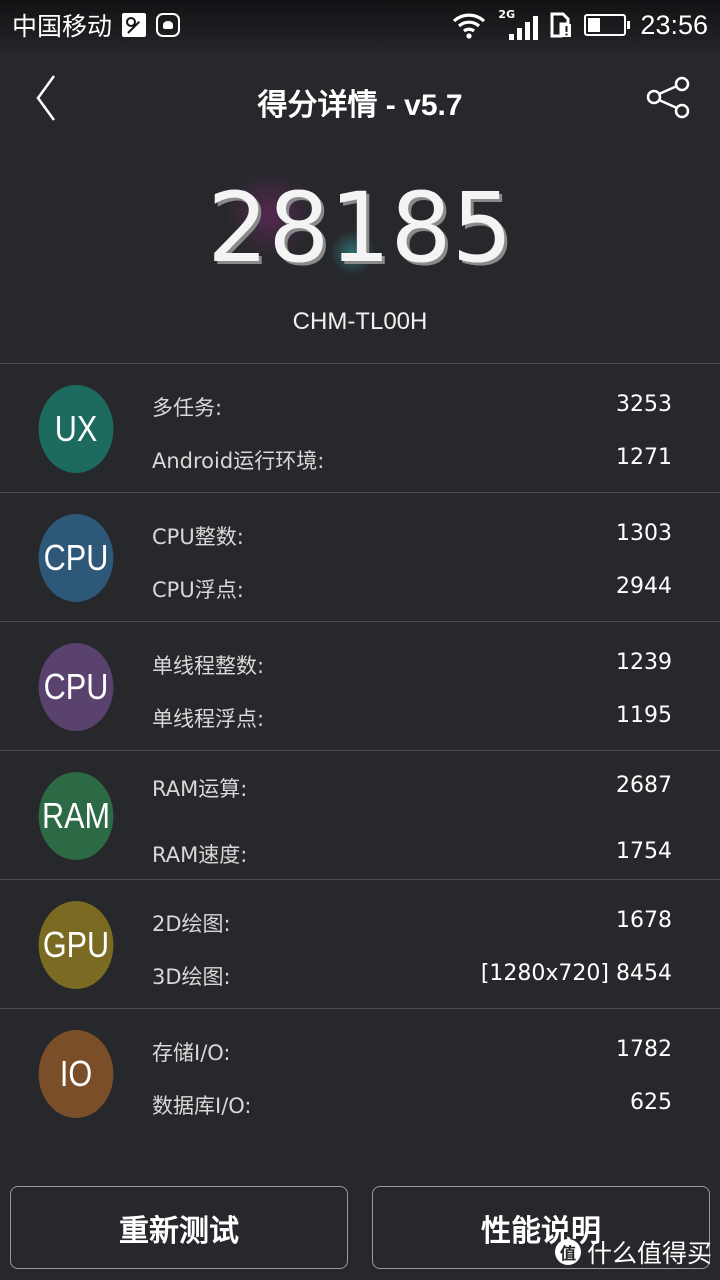 The height and width of the screenshot is (1280, 720). What do you see at coordinates (191, 977) in the screenshot?
I see `item-label: 3D绘图:` at bounding box center [191, 977].